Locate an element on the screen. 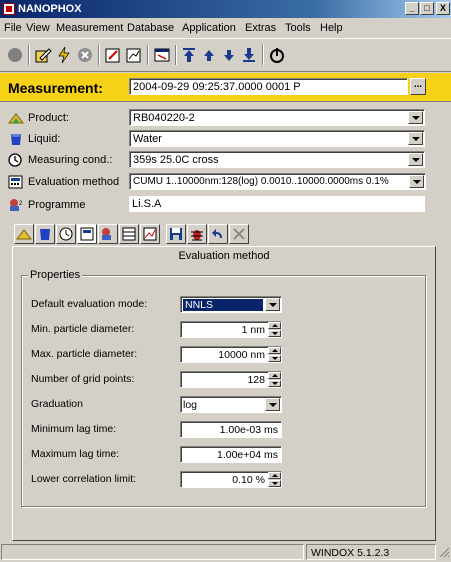 The width and height of the screenshot is (451, 562). measurement-label: Measurement: is located at coordinates (55, 88).